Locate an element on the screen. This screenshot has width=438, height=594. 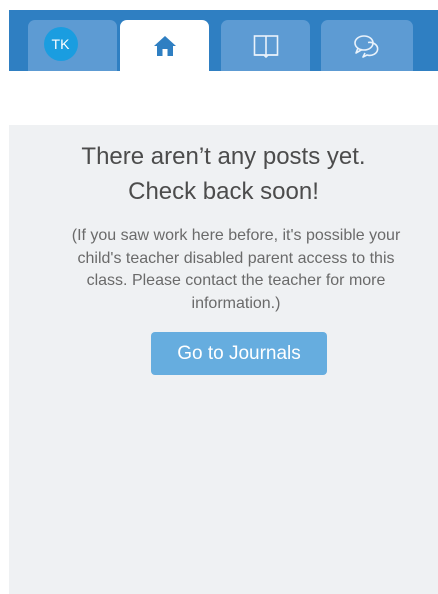
journal-book-icon is located at coordinates (266, 46).